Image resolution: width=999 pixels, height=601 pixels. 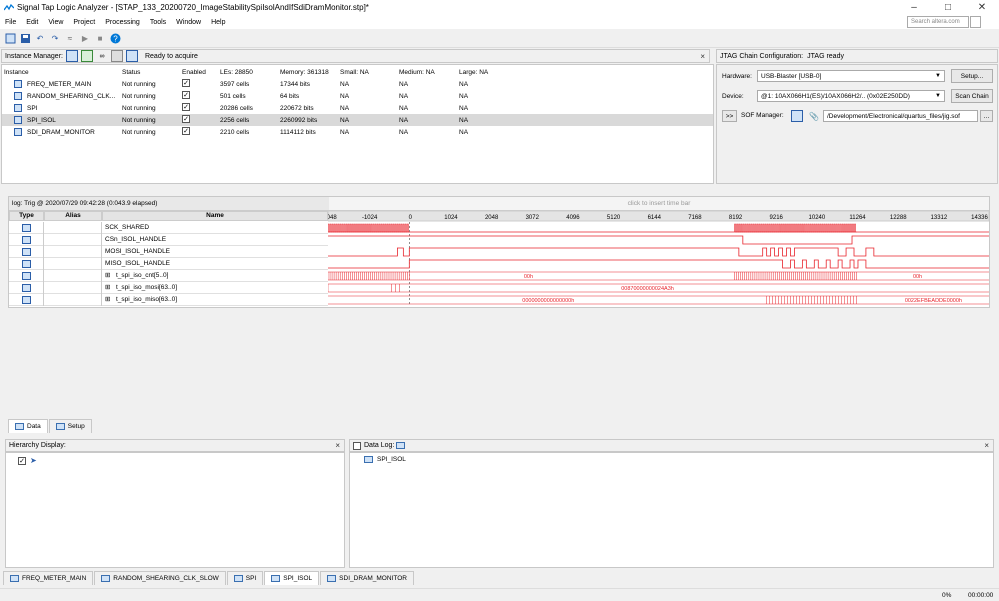 I want to click on tab-spi-isol: SPI_ISOL, so click(x=292, y=578).